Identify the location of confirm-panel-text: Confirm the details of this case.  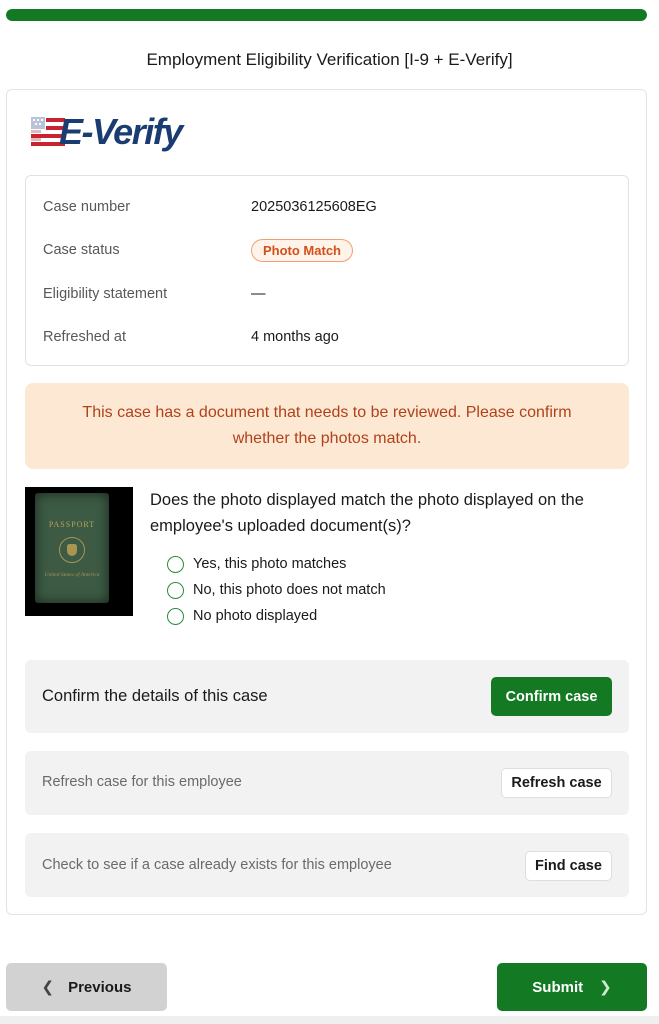
(155, 696).